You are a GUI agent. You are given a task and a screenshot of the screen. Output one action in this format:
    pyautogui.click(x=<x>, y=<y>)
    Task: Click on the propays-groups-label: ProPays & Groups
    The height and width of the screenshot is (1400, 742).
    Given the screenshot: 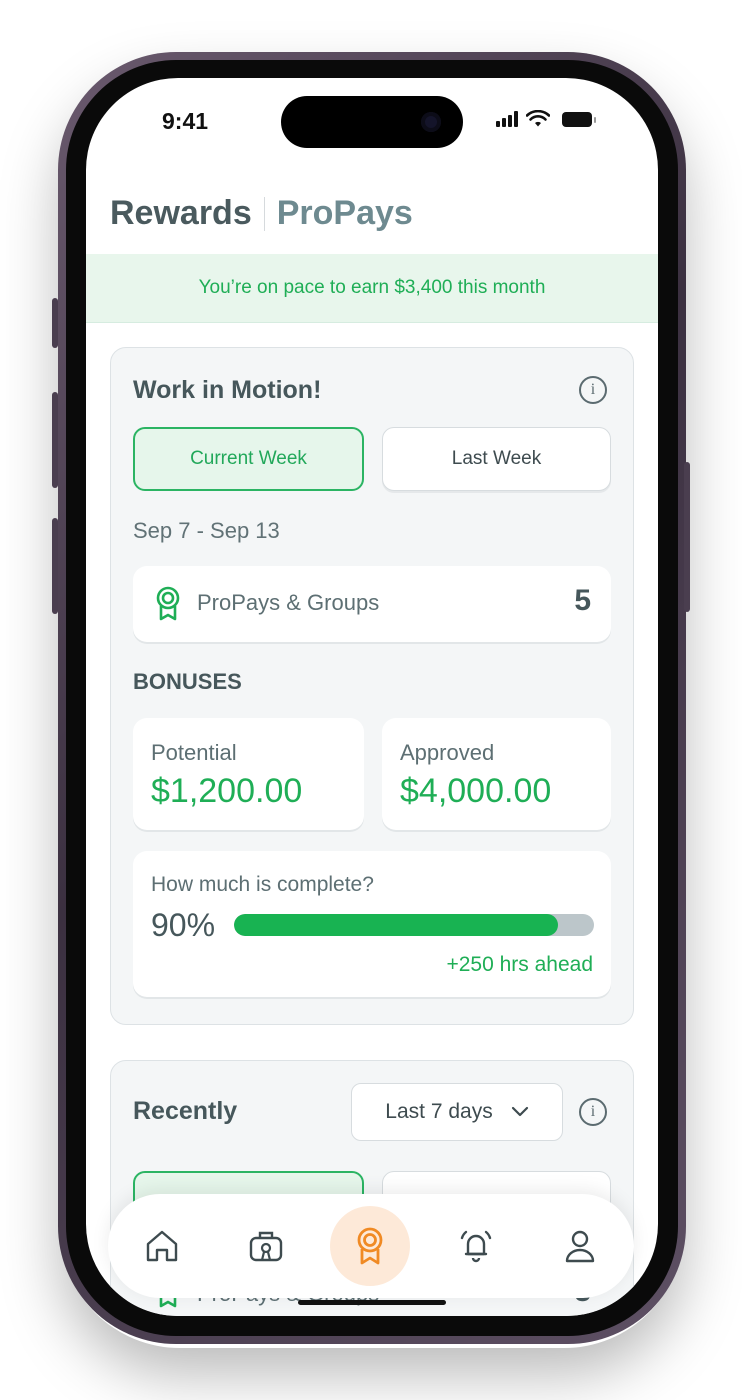 What is the action you would take?
    pyautogui.click(x=288, y=602)
    